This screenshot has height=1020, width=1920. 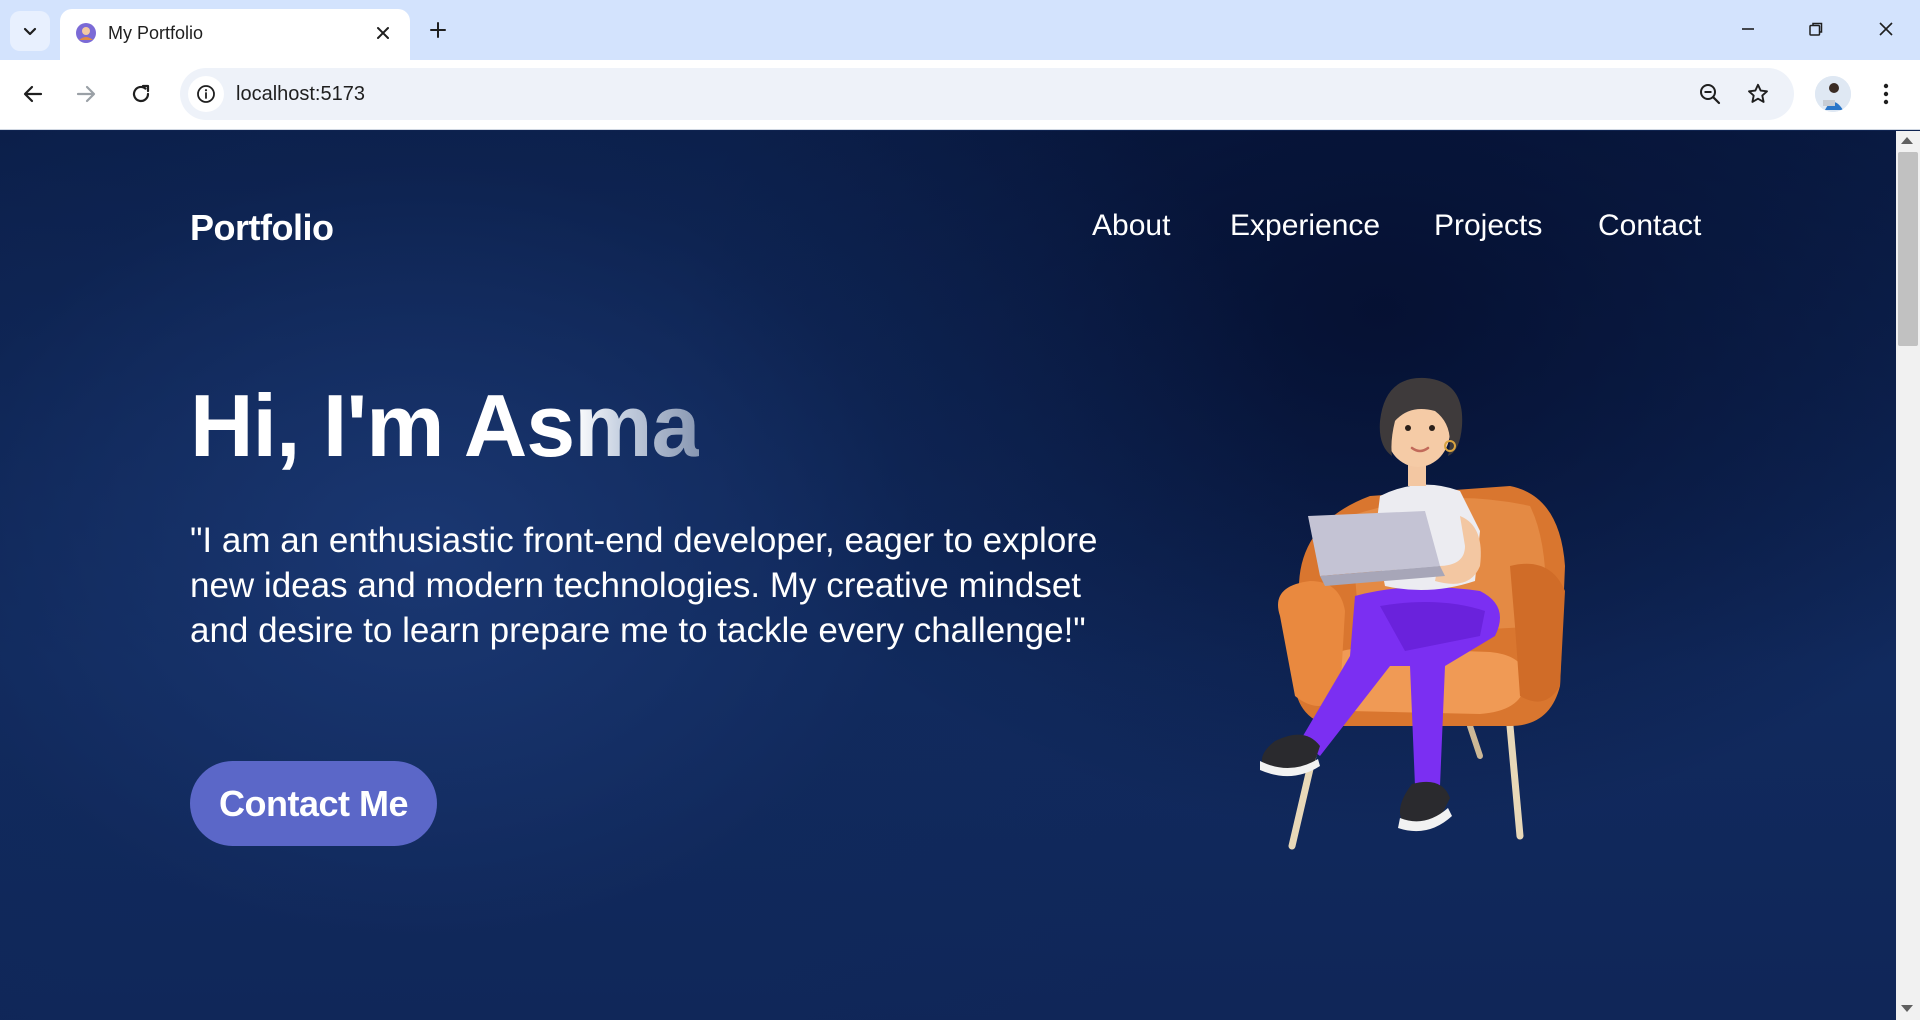 What do you see at coordinates (1412, 613) in the screenshot?
I see `hero-illustration` at bounding box center [1412, 613].